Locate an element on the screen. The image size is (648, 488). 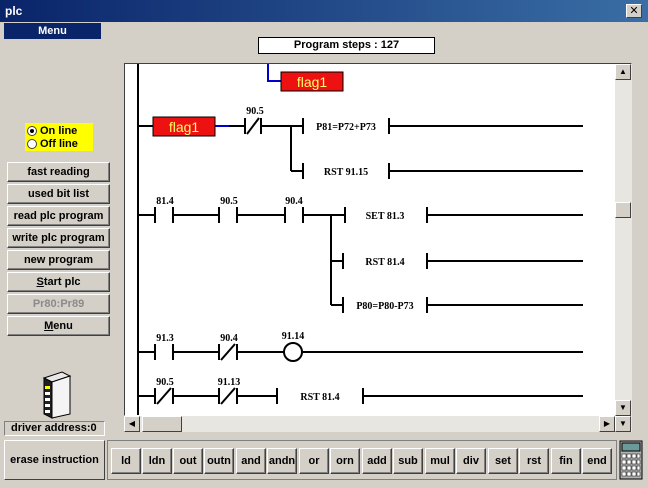
new-program-button: new program is located at coordinates (58, 260).